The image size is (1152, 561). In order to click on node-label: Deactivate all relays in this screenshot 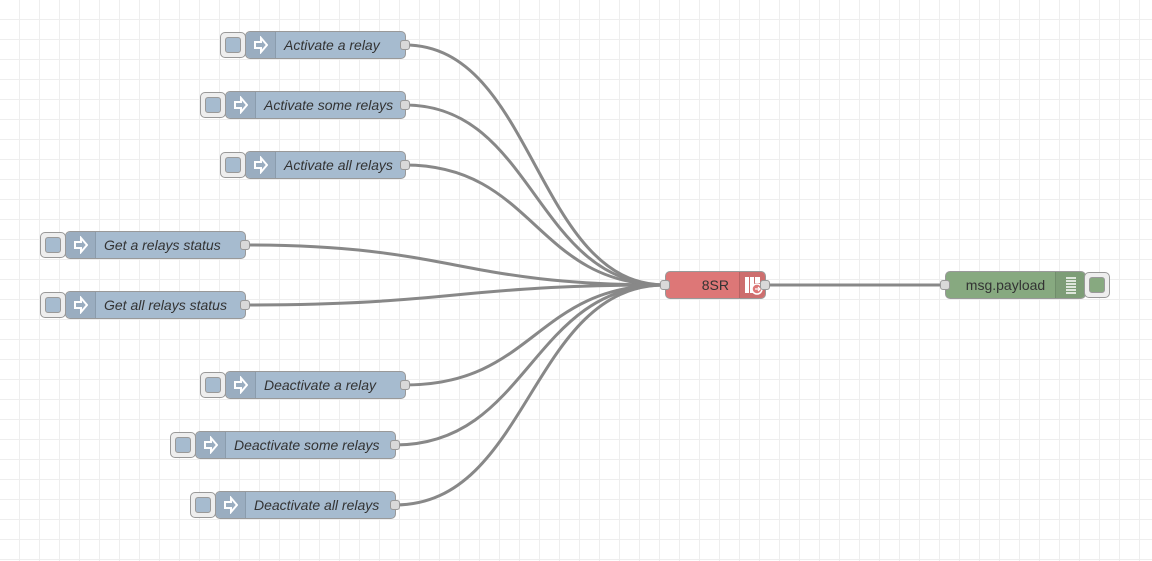, I will do `click(317, 505)`.